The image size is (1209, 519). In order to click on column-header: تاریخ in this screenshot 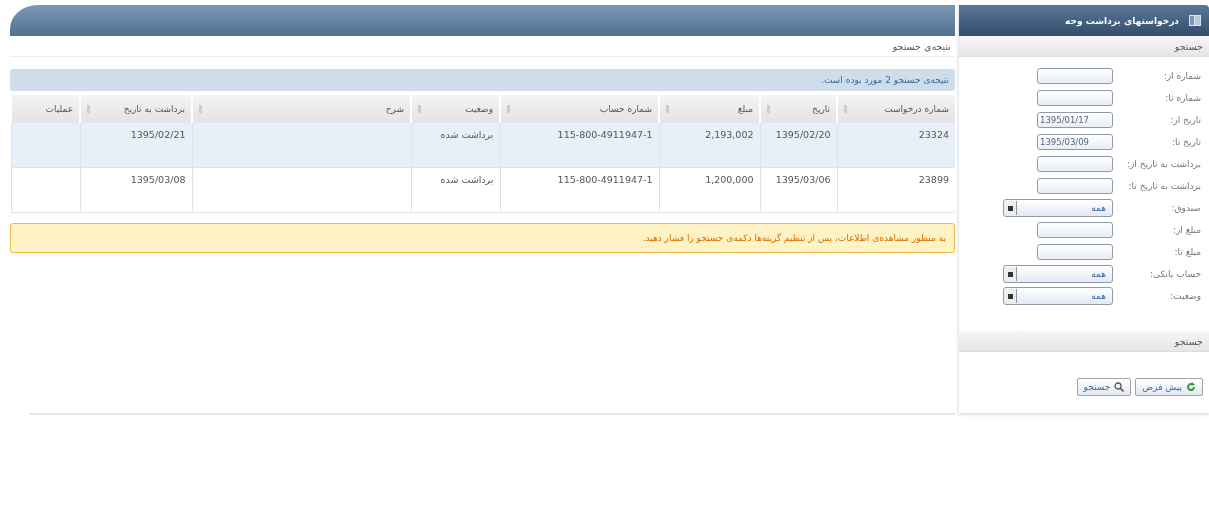, I will do `click(798, 109)`.